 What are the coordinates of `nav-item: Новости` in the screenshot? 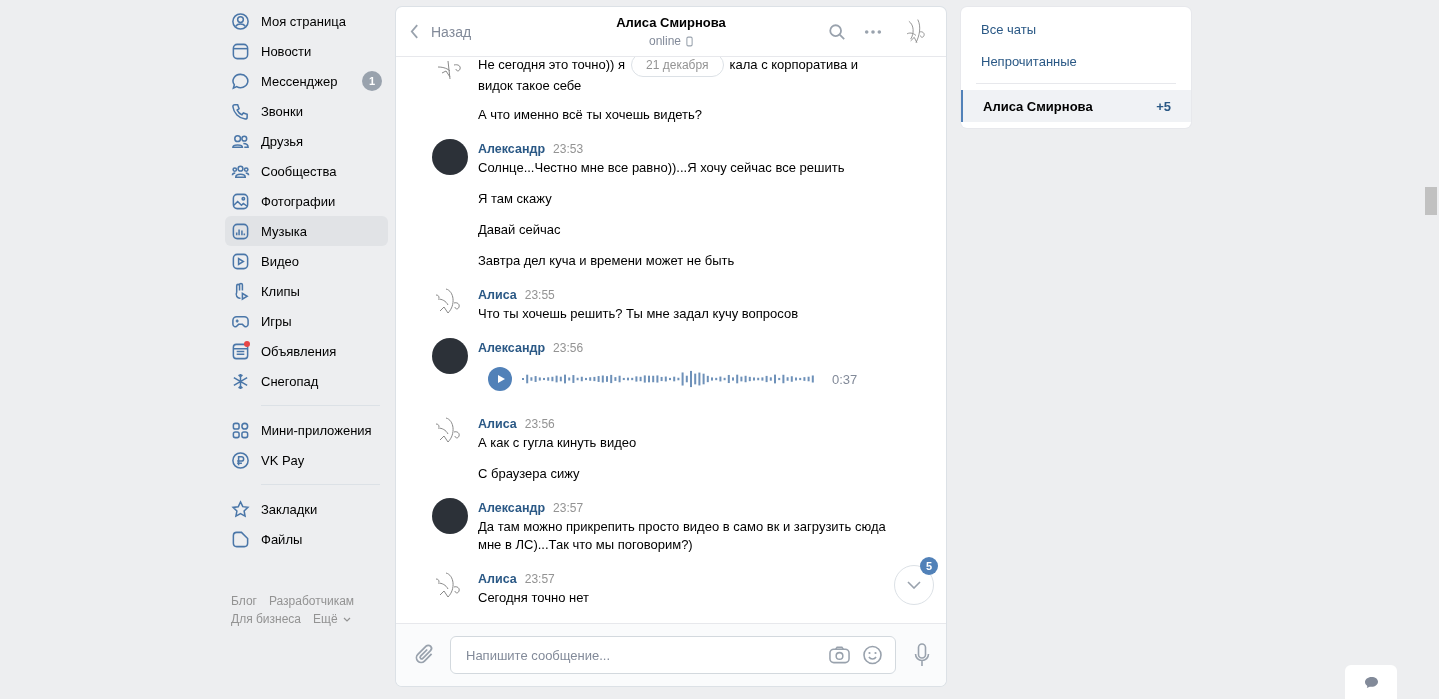 It's located at (306, 51).